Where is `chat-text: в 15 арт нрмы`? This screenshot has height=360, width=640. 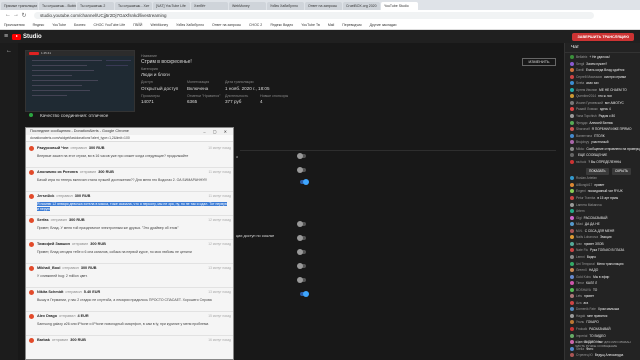 chat-text: в 15 арт нрмы is located at coordinates (608, 198).